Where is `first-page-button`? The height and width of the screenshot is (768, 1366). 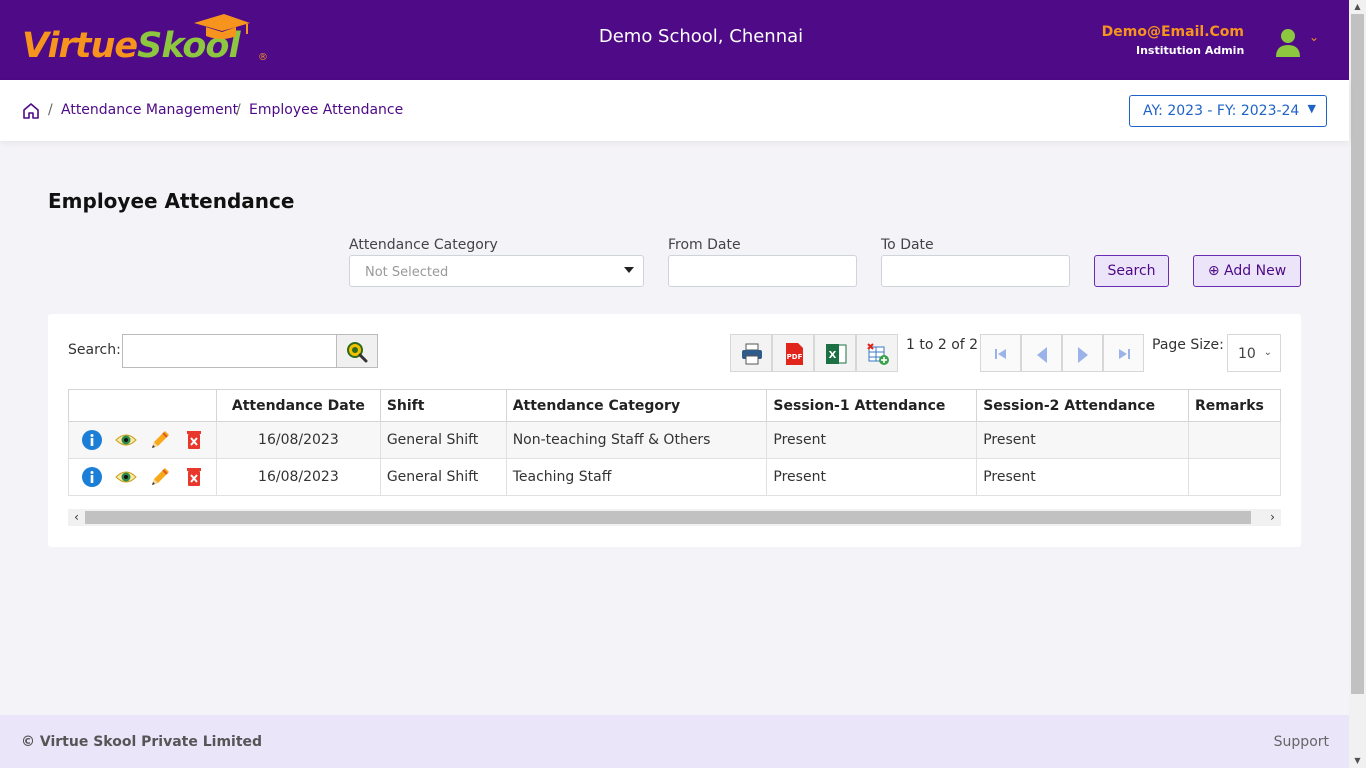 first-page-button is located at coordinates (1000, 353).